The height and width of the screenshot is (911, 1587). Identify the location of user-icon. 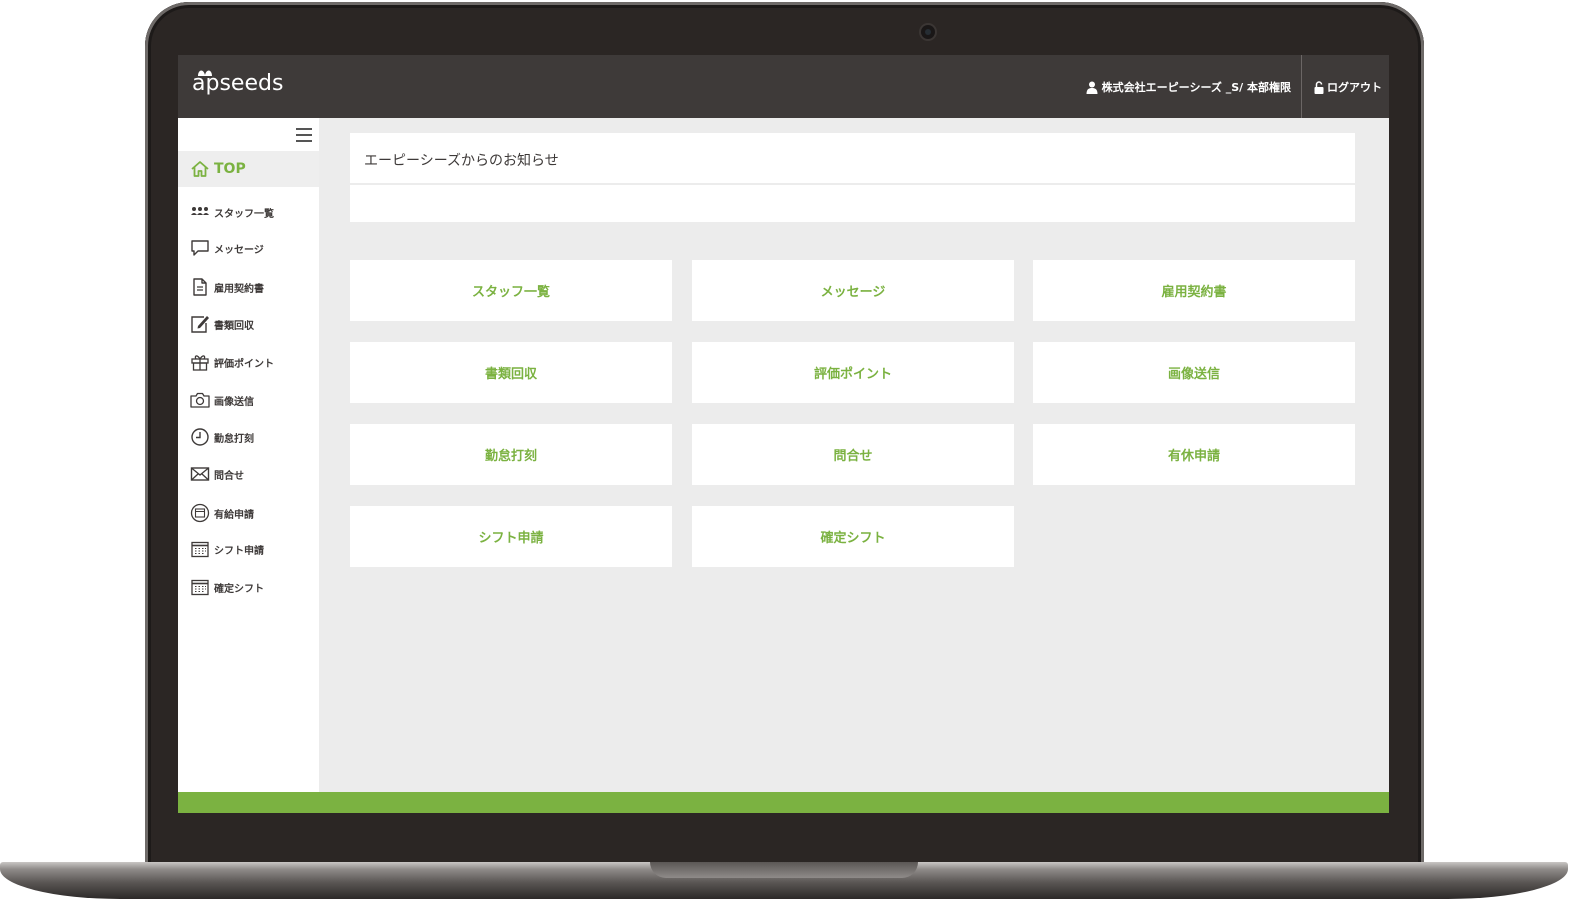
(1092, 87).